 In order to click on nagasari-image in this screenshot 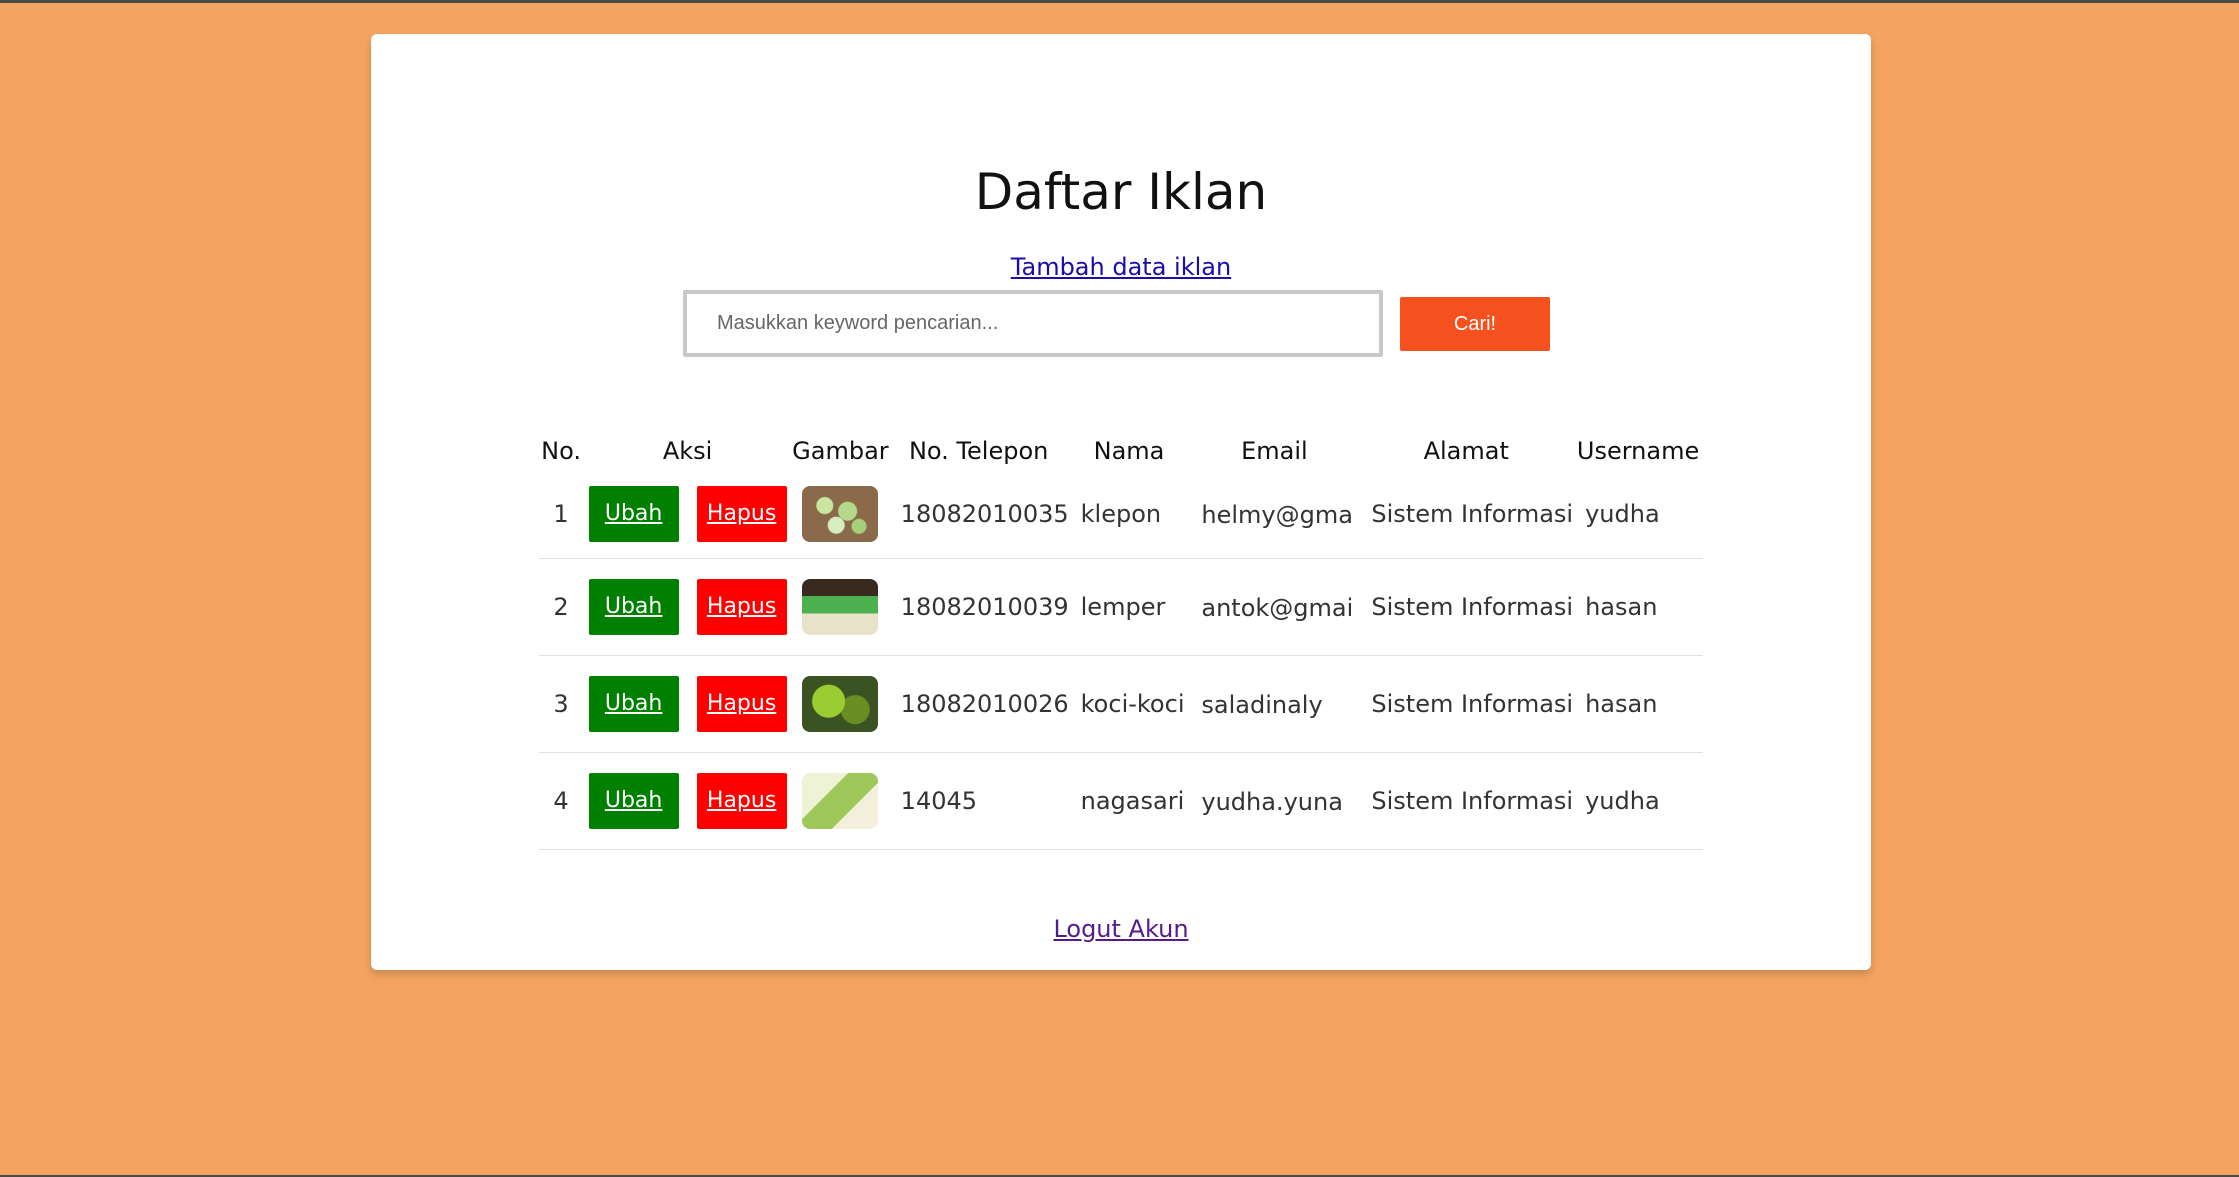, I will do `click(840, 801)`.